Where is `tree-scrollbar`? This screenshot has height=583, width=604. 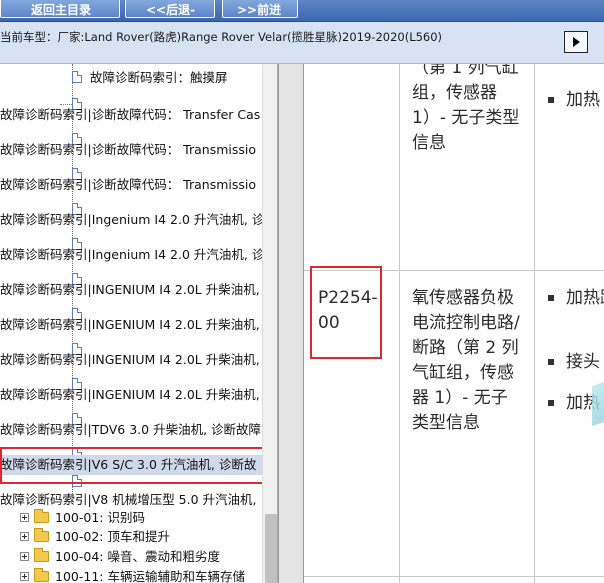 tree-scrollbar is located at coordinates (269, 323).